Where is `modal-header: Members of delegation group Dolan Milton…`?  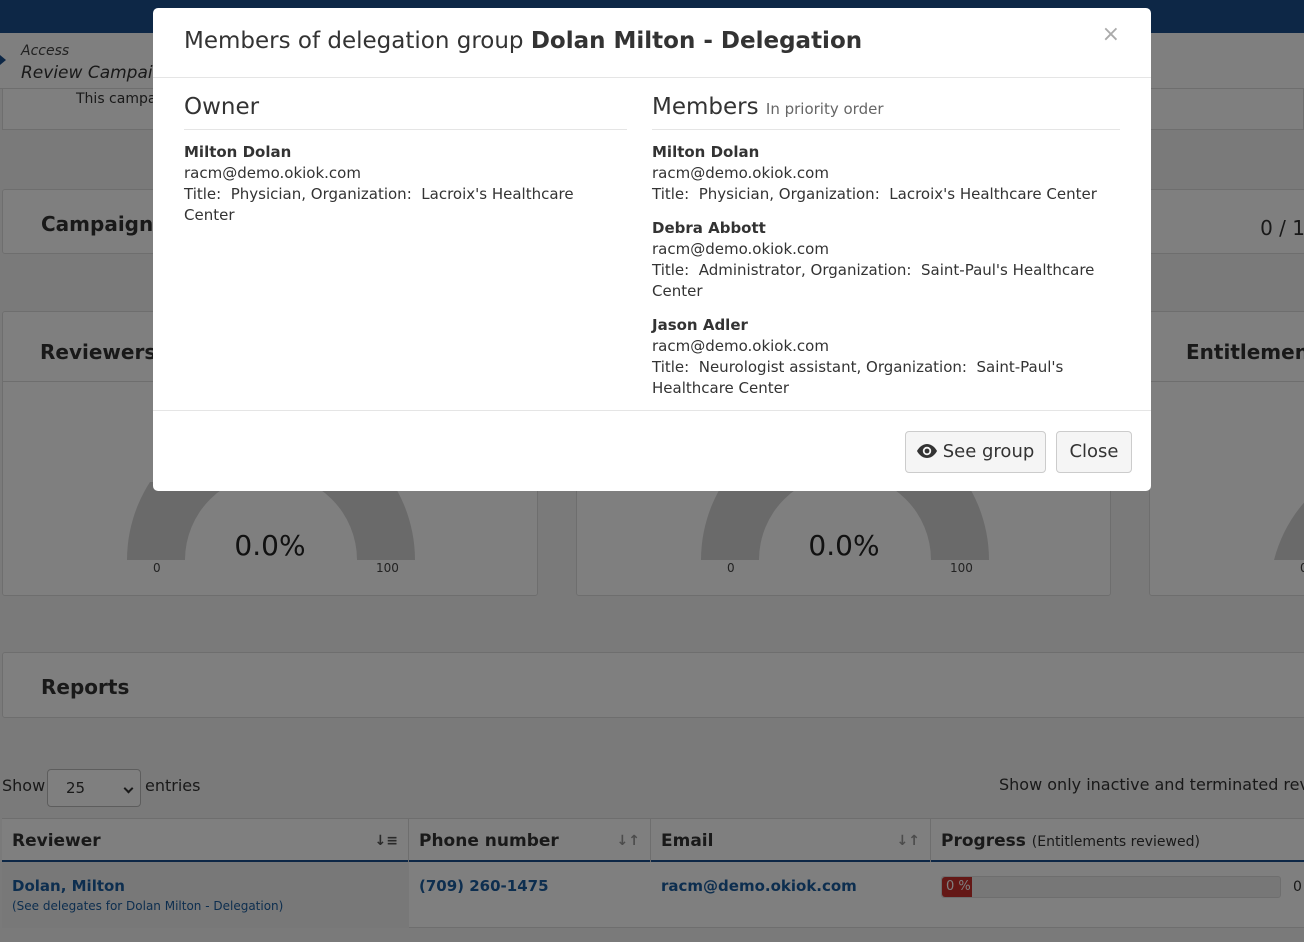
modal-header: Members of delegation group Dolan Milton… is located at coordinates (652, 43).